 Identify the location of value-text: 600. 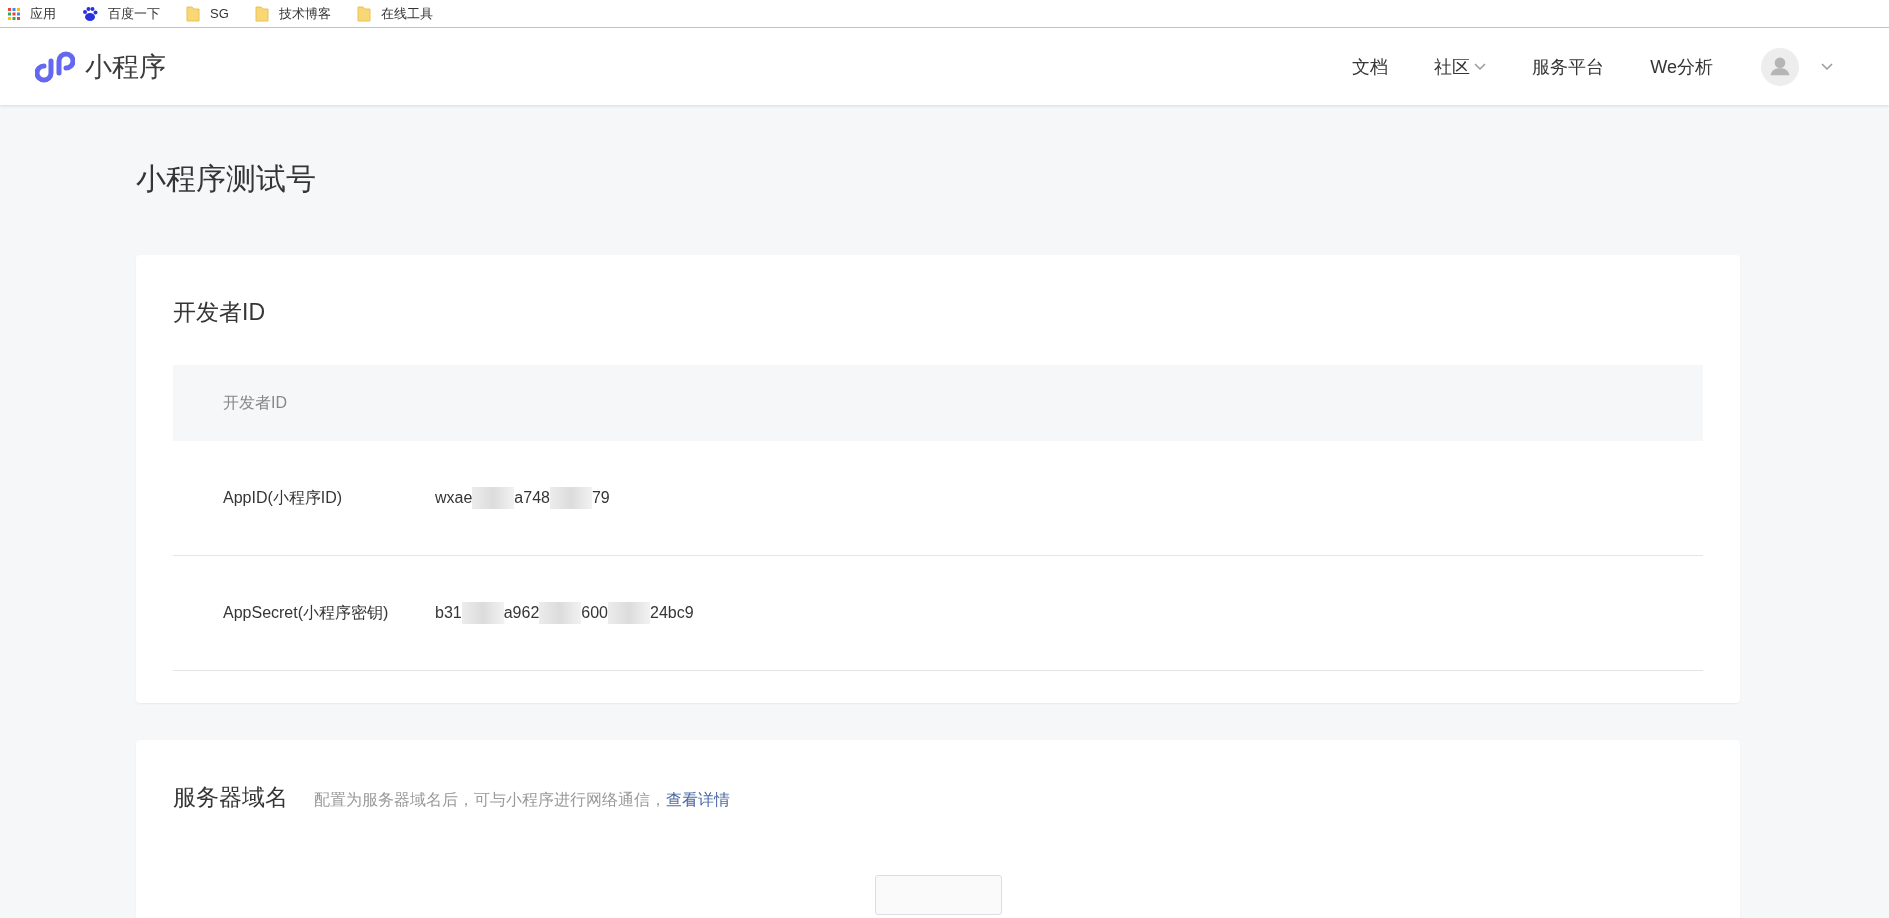
(594, 613).